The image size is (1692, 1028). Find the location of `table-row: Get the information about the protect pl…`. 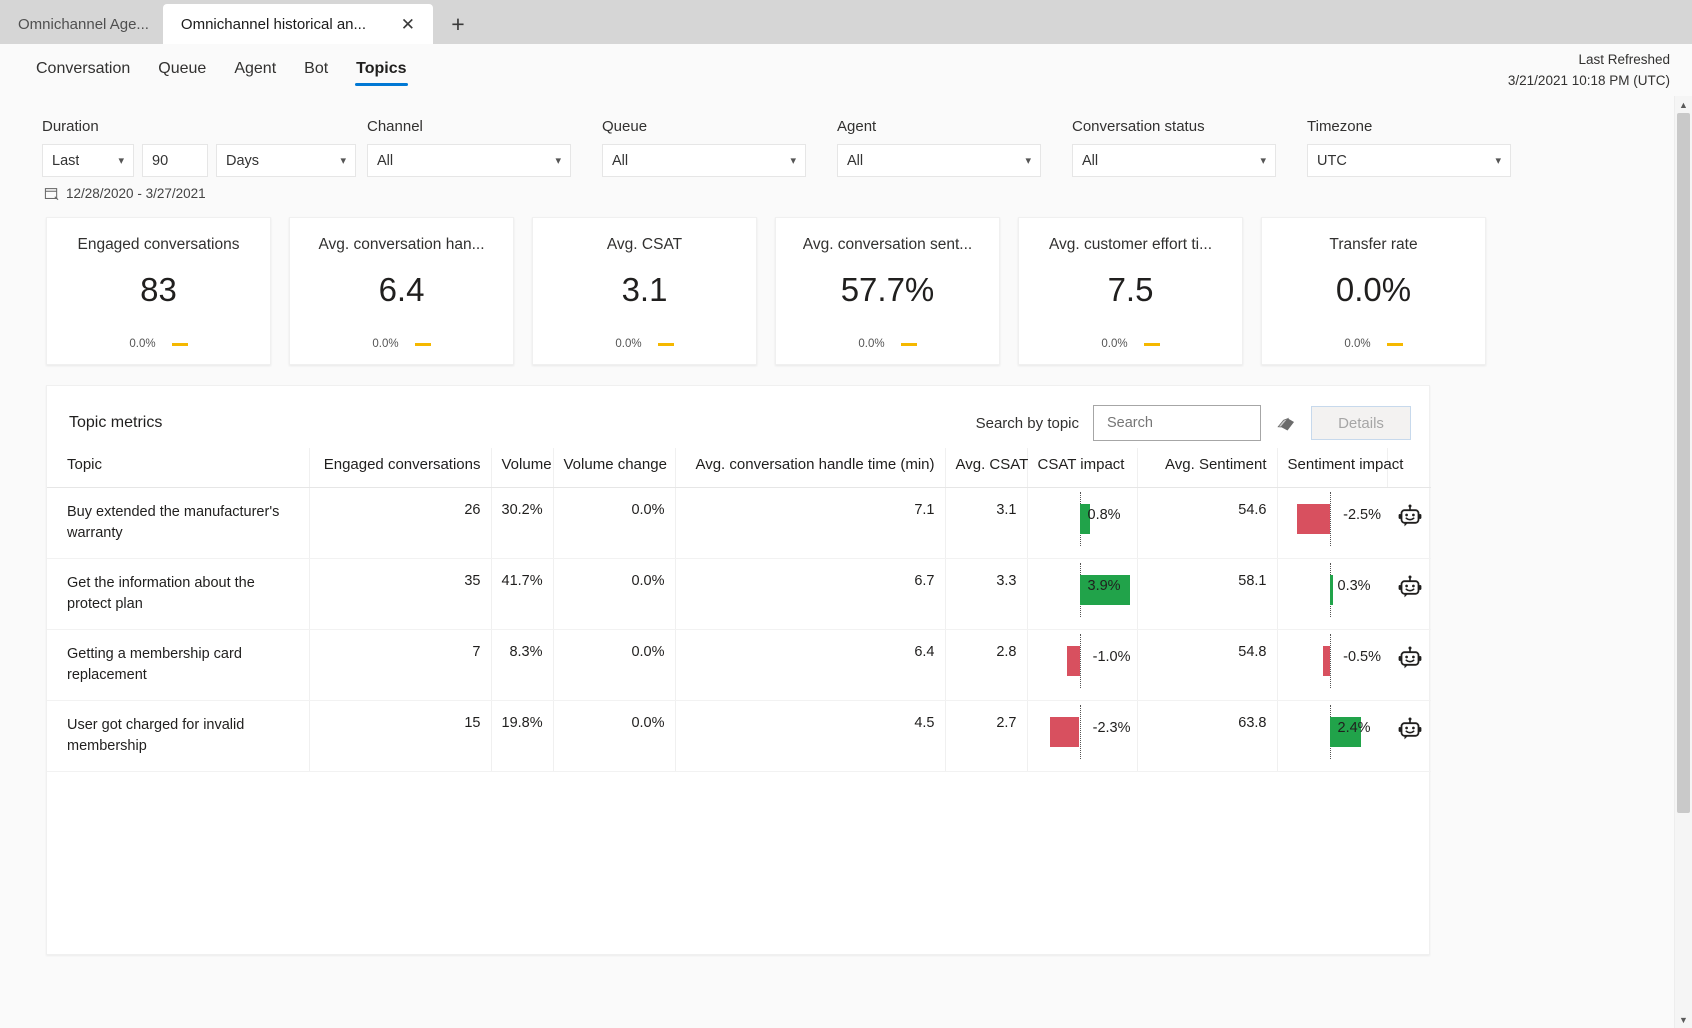

table-row: Get the information about the protect pl… is located at coordinates (739, 594).